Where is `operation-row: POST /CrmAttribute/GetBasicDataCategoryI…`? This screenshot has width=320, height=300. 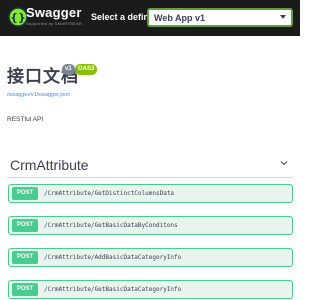
operation-row: POST /CrmAttribute/GetBasicDataCategoryI… is located at coordinates (150, 289).